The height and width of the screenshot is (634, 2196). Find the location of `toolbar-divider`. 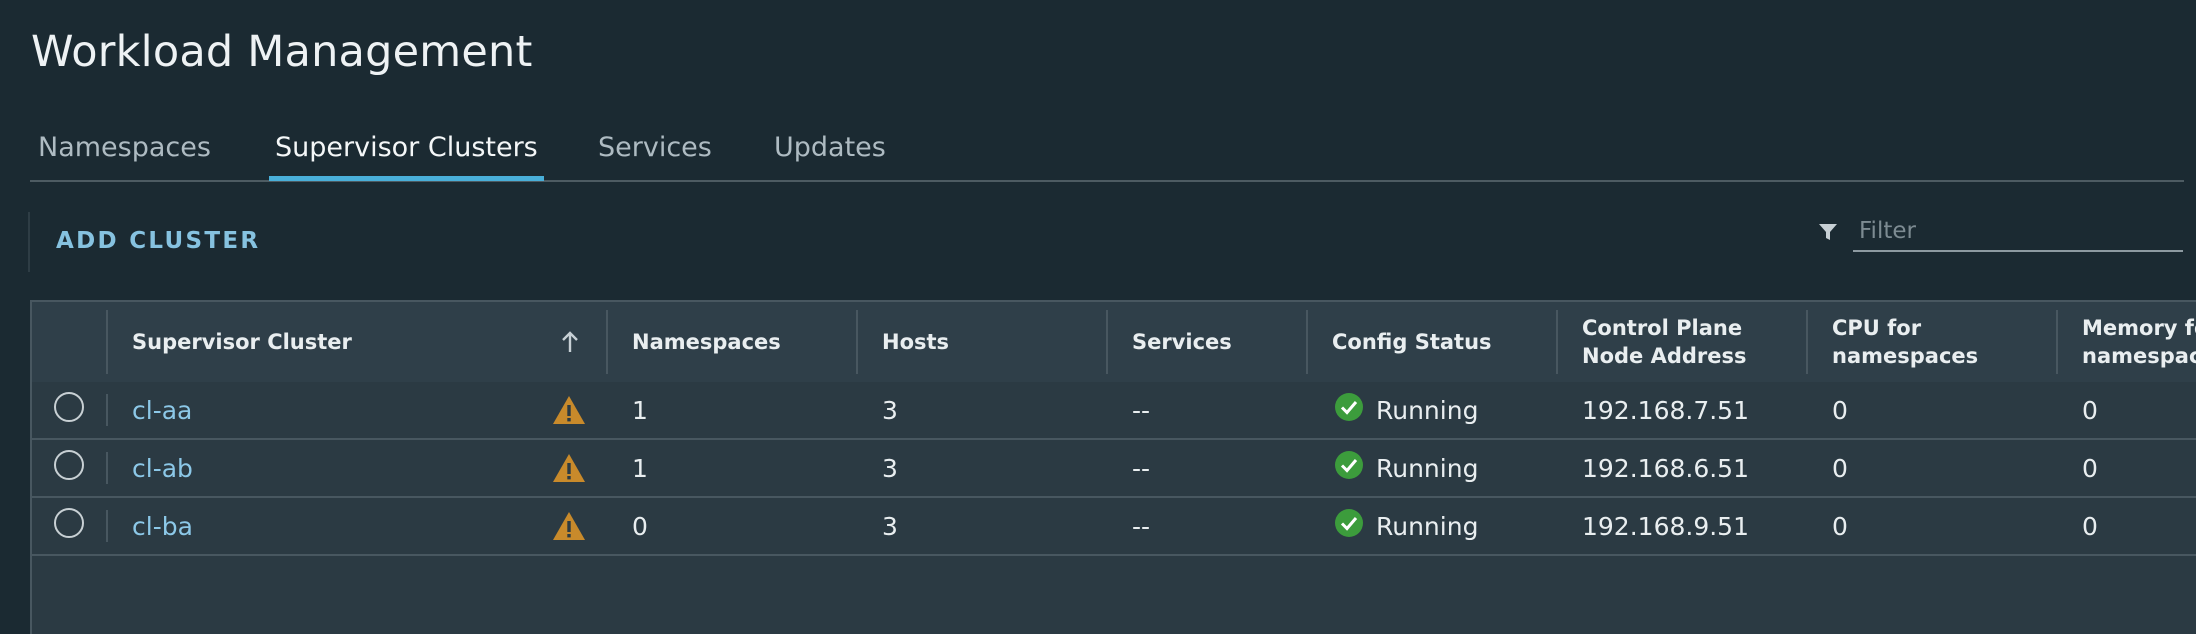

toolbar-divider is located at coordinates (29, 242).